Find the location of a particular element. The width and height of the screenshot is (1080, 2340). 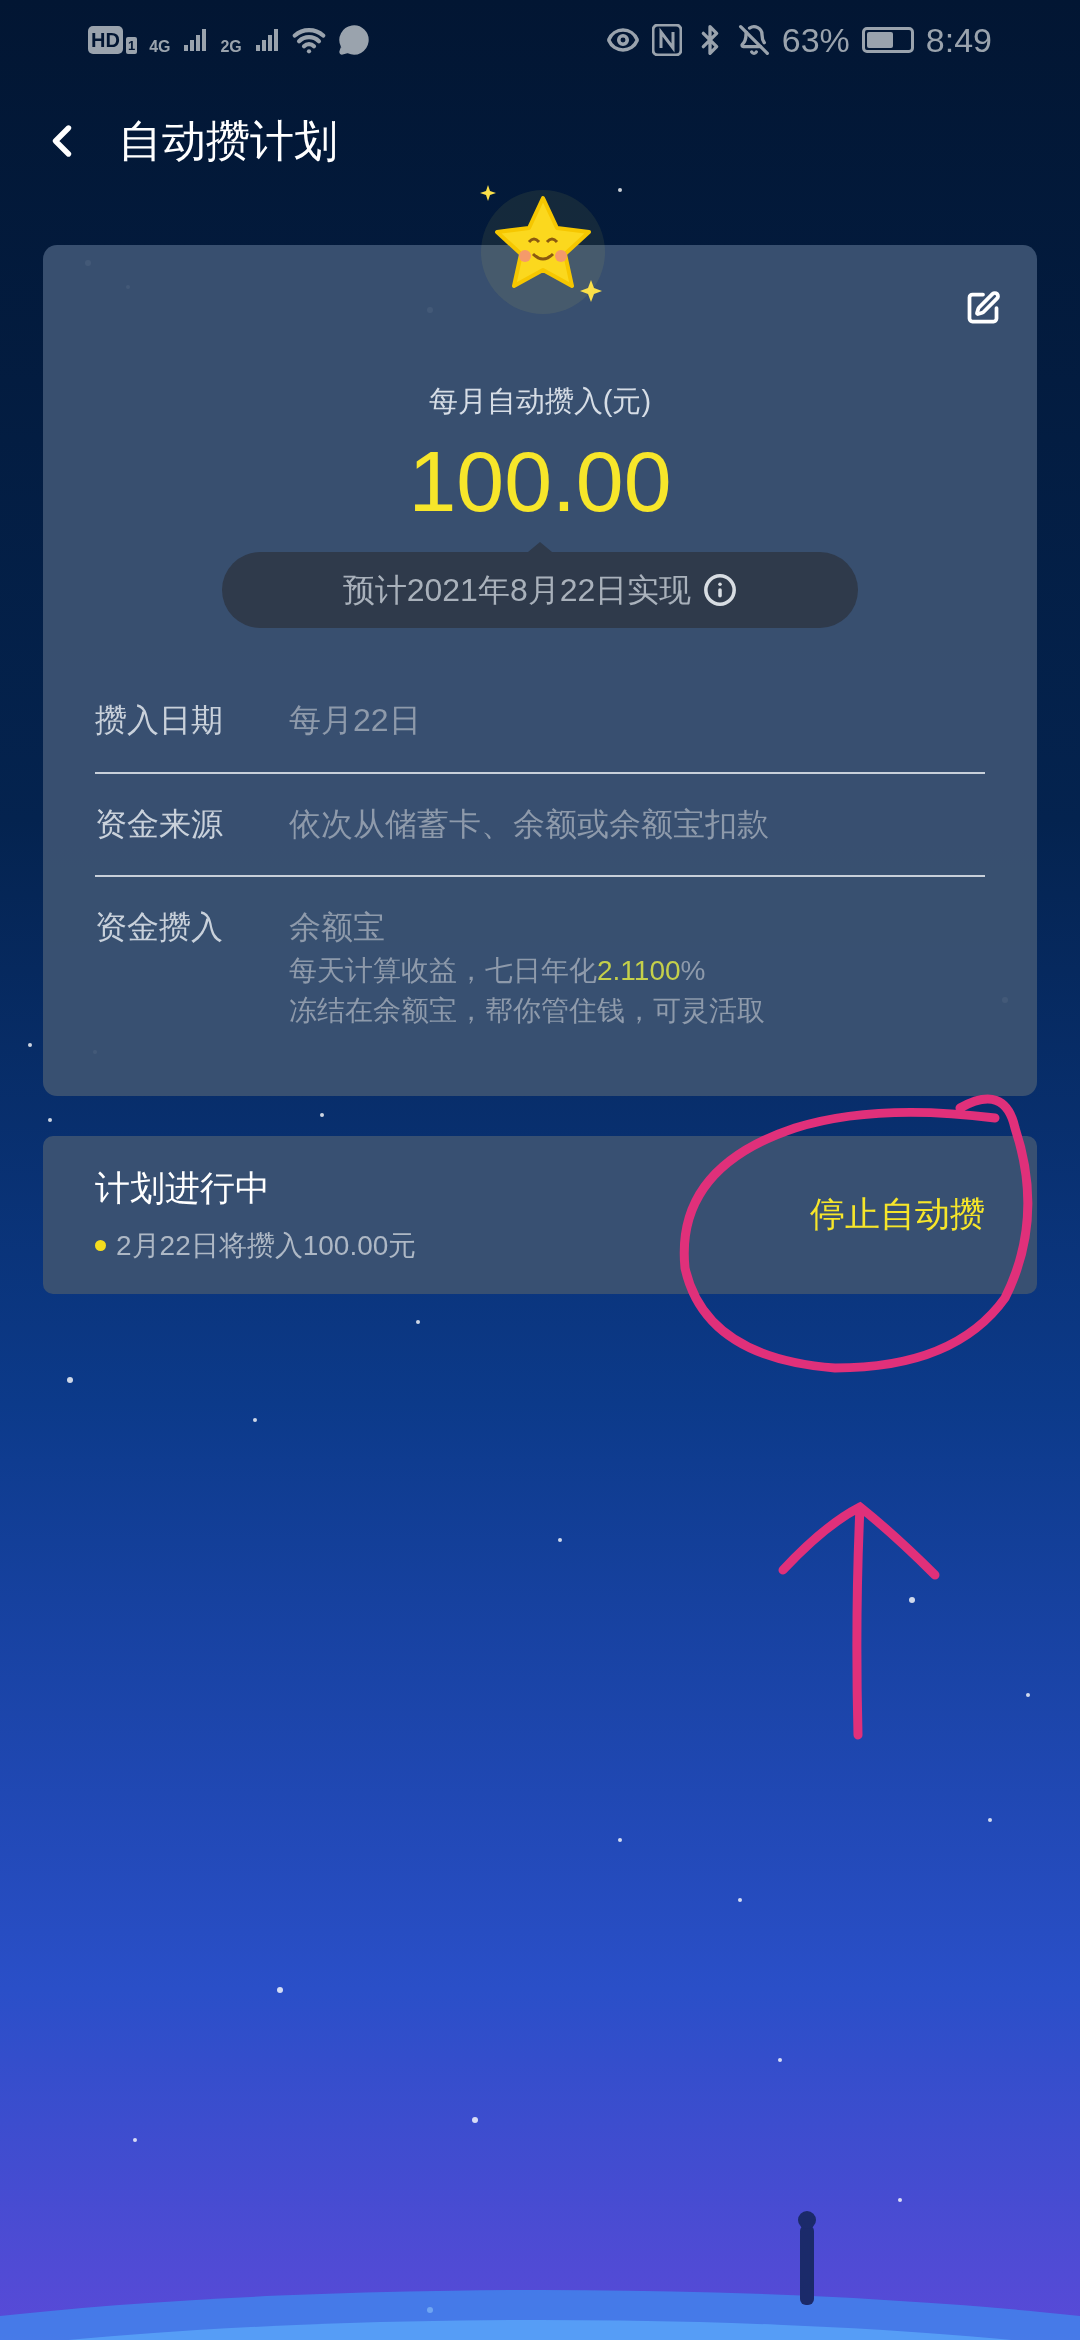

row-value: 每月22日 is located at coordinates (355, 721).